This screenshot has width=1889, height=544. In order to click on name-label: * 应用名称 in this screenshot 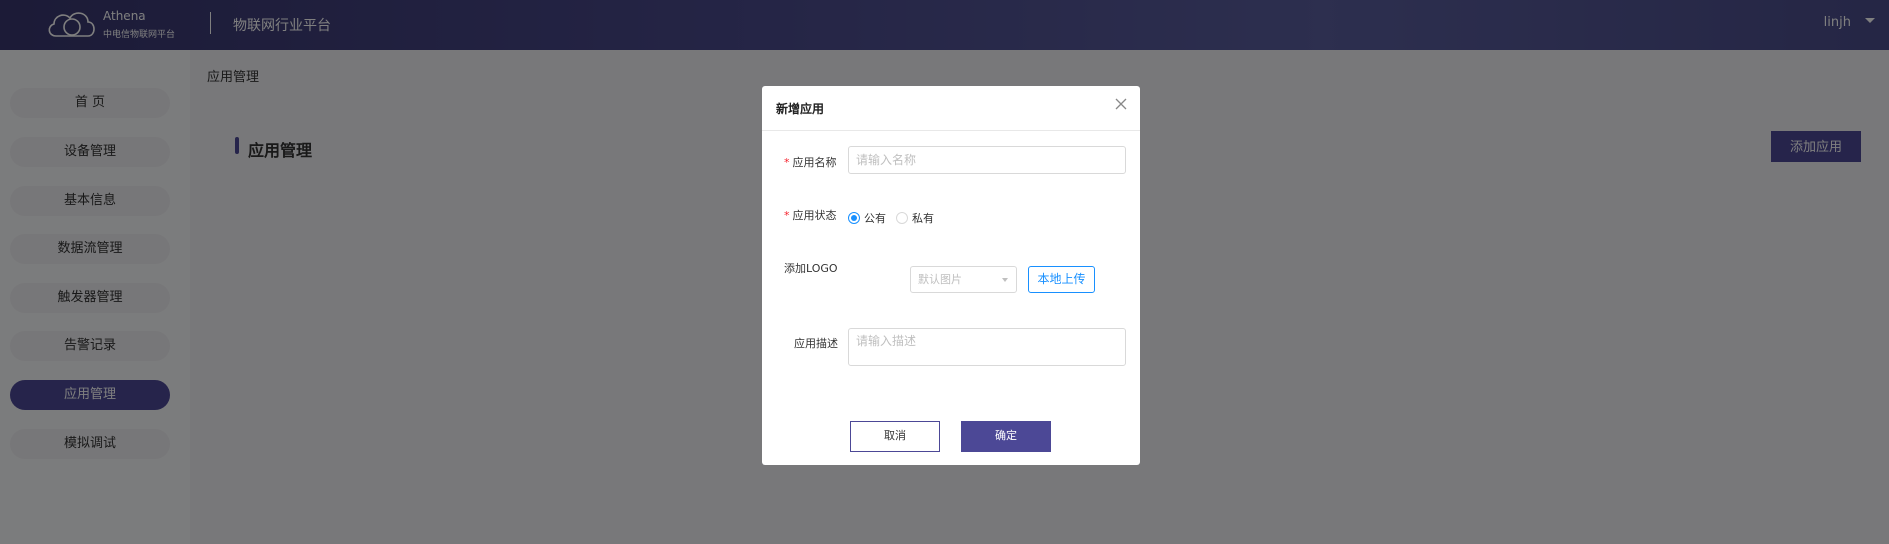, I will do `click(810, 162)`.